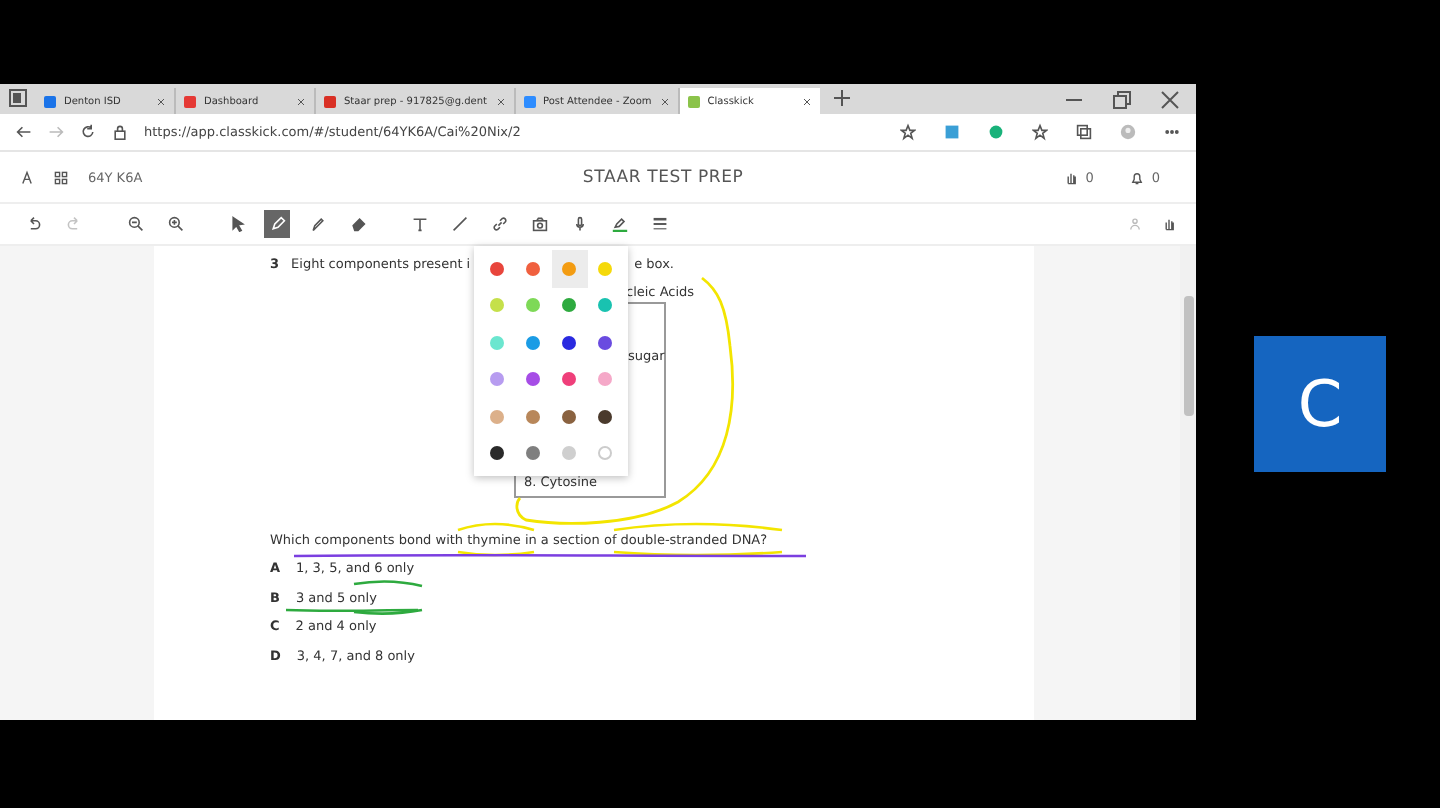  What do you see at coordinates (619, 224) in the screenshot?
I see `pen-color-icon` at bounding box center [619, 224].